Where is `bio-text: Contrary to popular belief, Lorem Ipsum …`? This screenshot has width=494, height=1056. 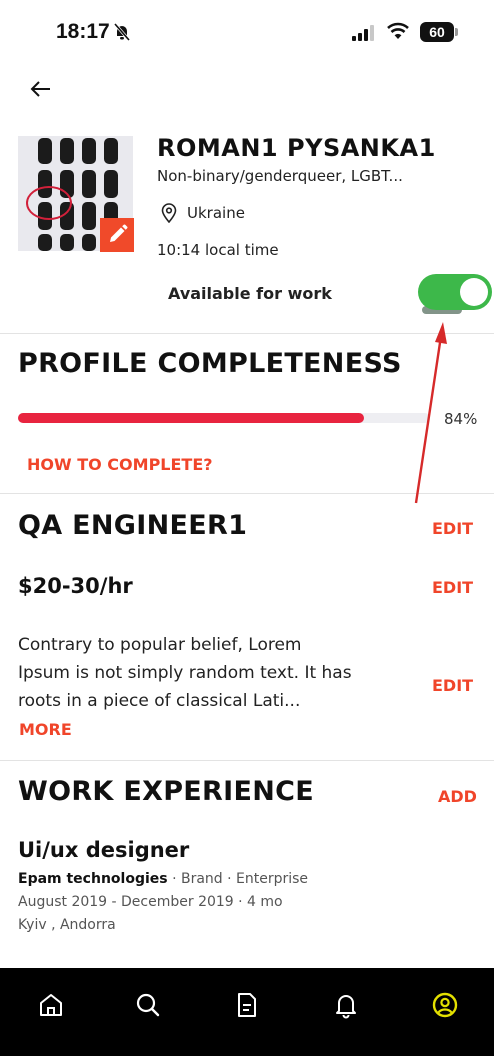
bio-text: Contrary to popular belief, Lorem Ipsum … is located at coordinates (185, 673).